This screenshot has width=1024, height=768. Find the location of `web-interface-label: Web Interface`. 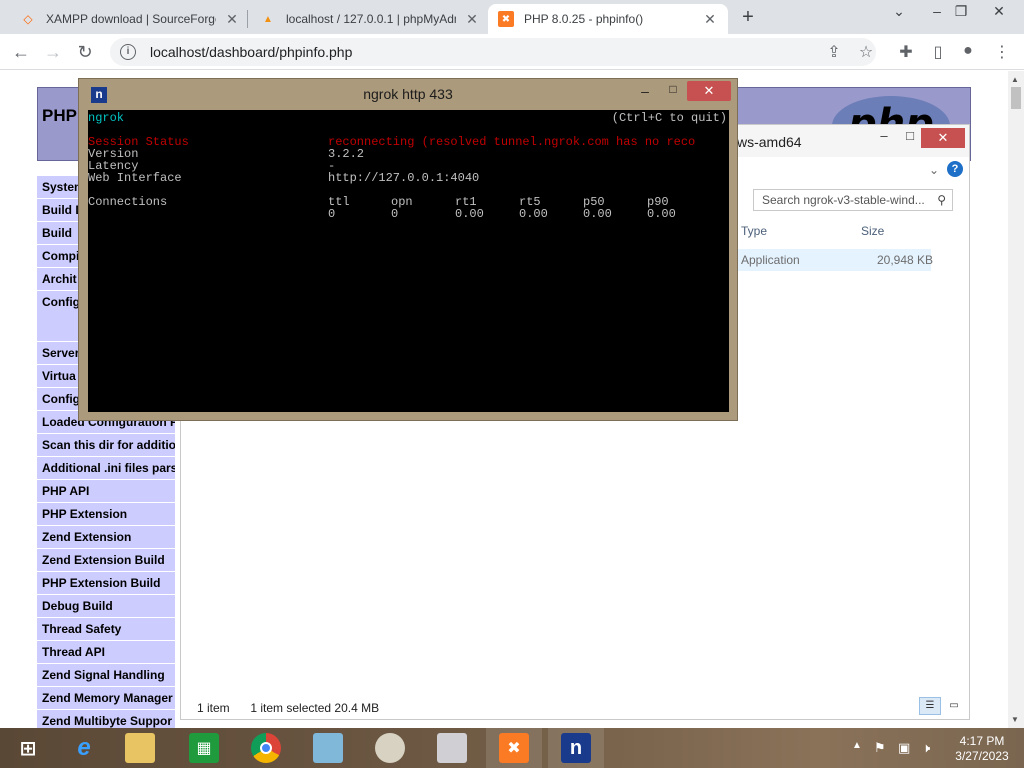

web-interface-label: Web Interface is located at coordinates (135, 178).